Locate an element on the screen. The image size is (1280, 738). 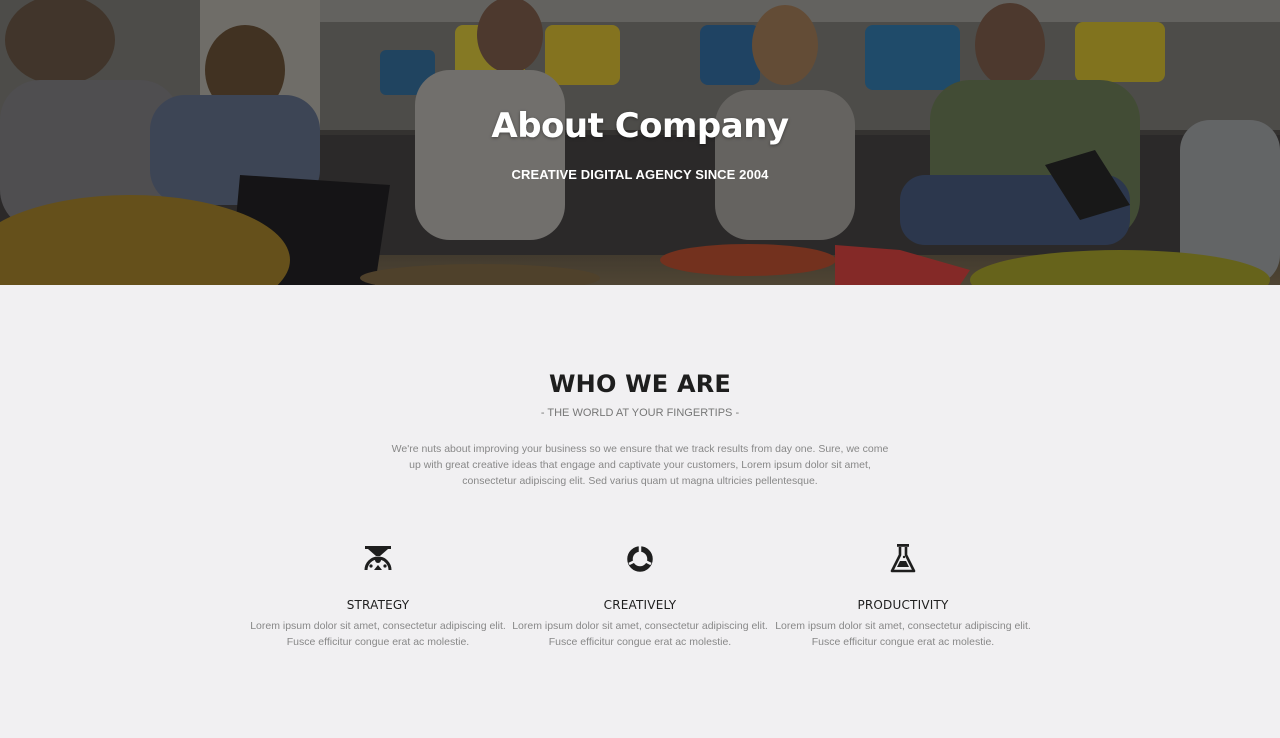
hero-title: About Company is located at coordinates (640, 126).